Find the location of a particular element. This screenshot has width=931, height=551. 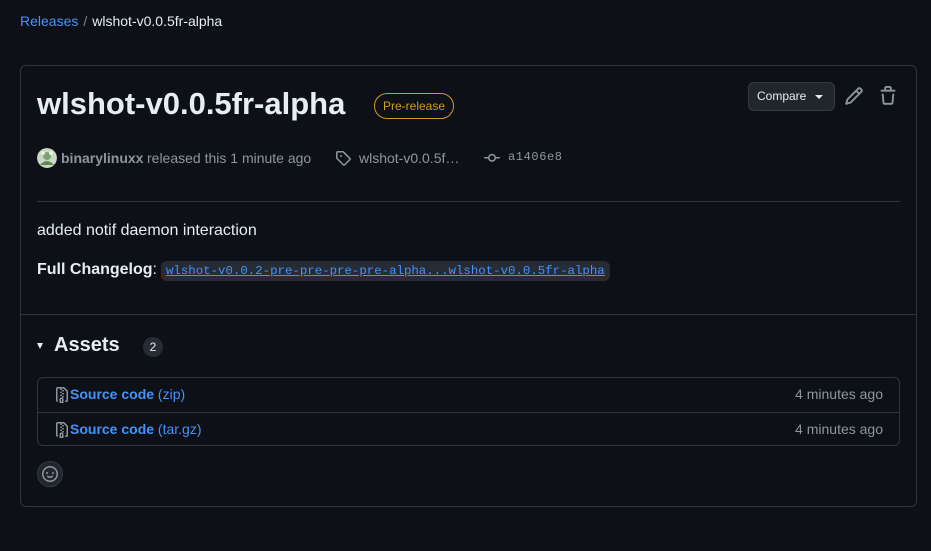

tag-link: wlshot-v0.0.5fr-alpha is located at coordinates (410, 158).